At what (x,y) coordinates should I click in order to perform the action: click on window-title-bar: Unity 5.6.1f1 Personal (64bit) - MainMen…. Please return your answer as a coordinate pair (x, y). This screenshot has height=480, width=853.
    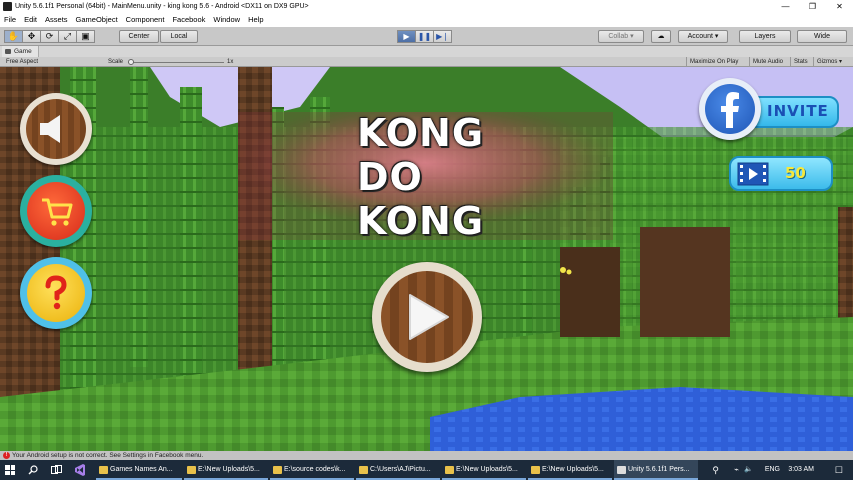
    Looking at the image, I should click on (426, 6).